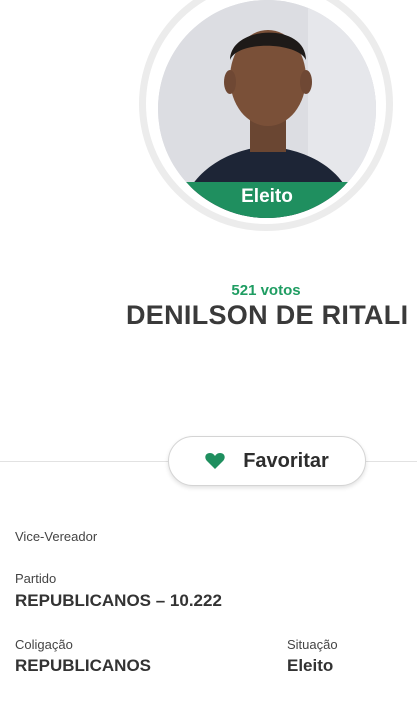 Image resolution: width=417 pixels, height=702 pixels. I want to click on coalition-value: REPUBLICANOS, so click(83, 665).